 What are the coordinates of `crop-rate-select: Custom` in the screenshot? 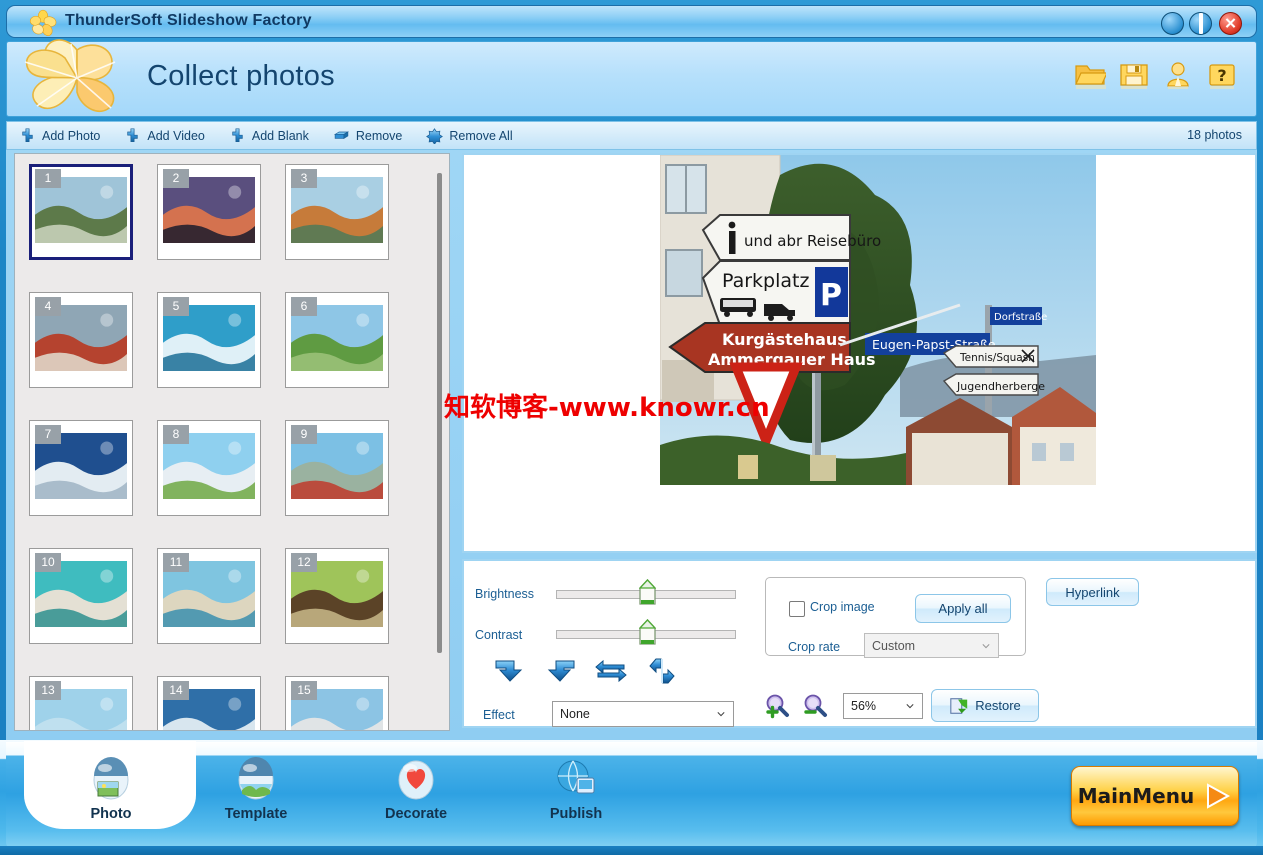 It's located at (931, 645).